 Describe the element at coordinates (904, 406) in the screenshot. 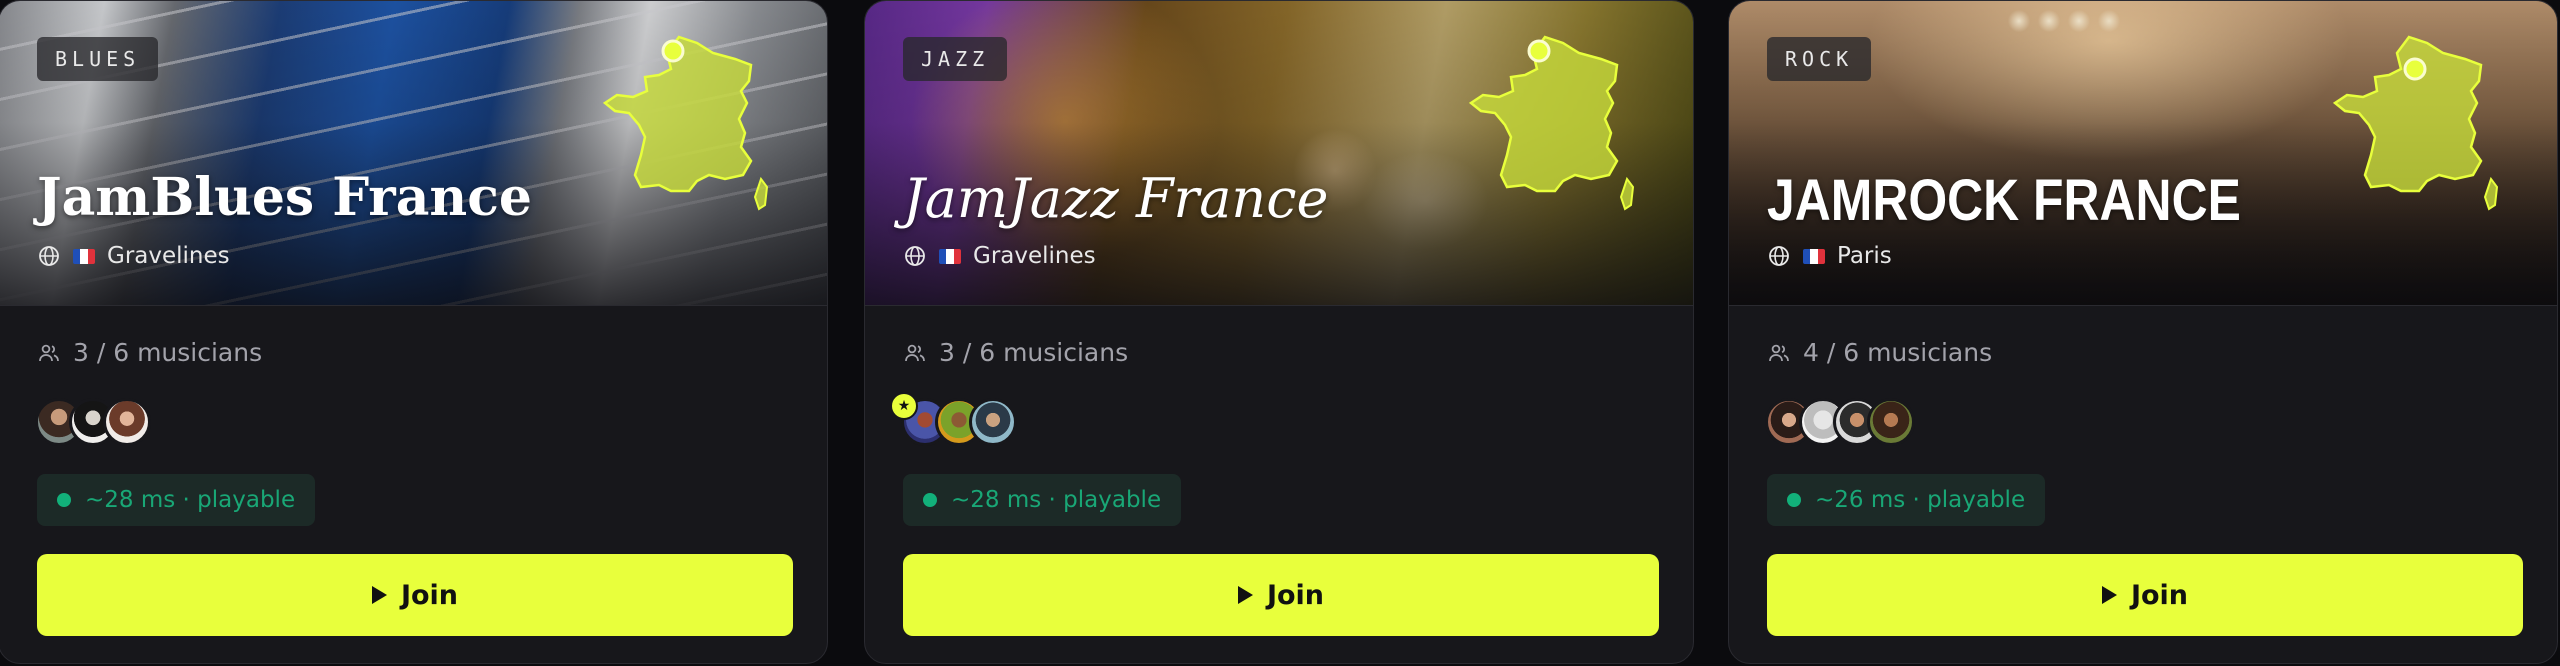

I see `star-icon: ★` at that location.